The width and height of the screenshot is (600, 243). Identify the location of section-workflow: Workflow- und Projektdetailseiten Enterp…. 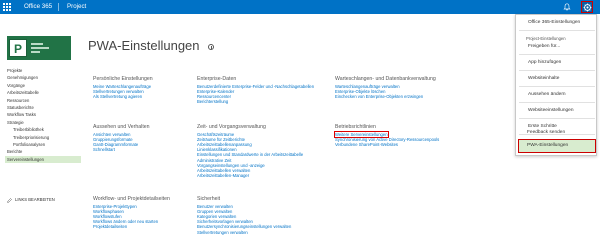
(131, 213).